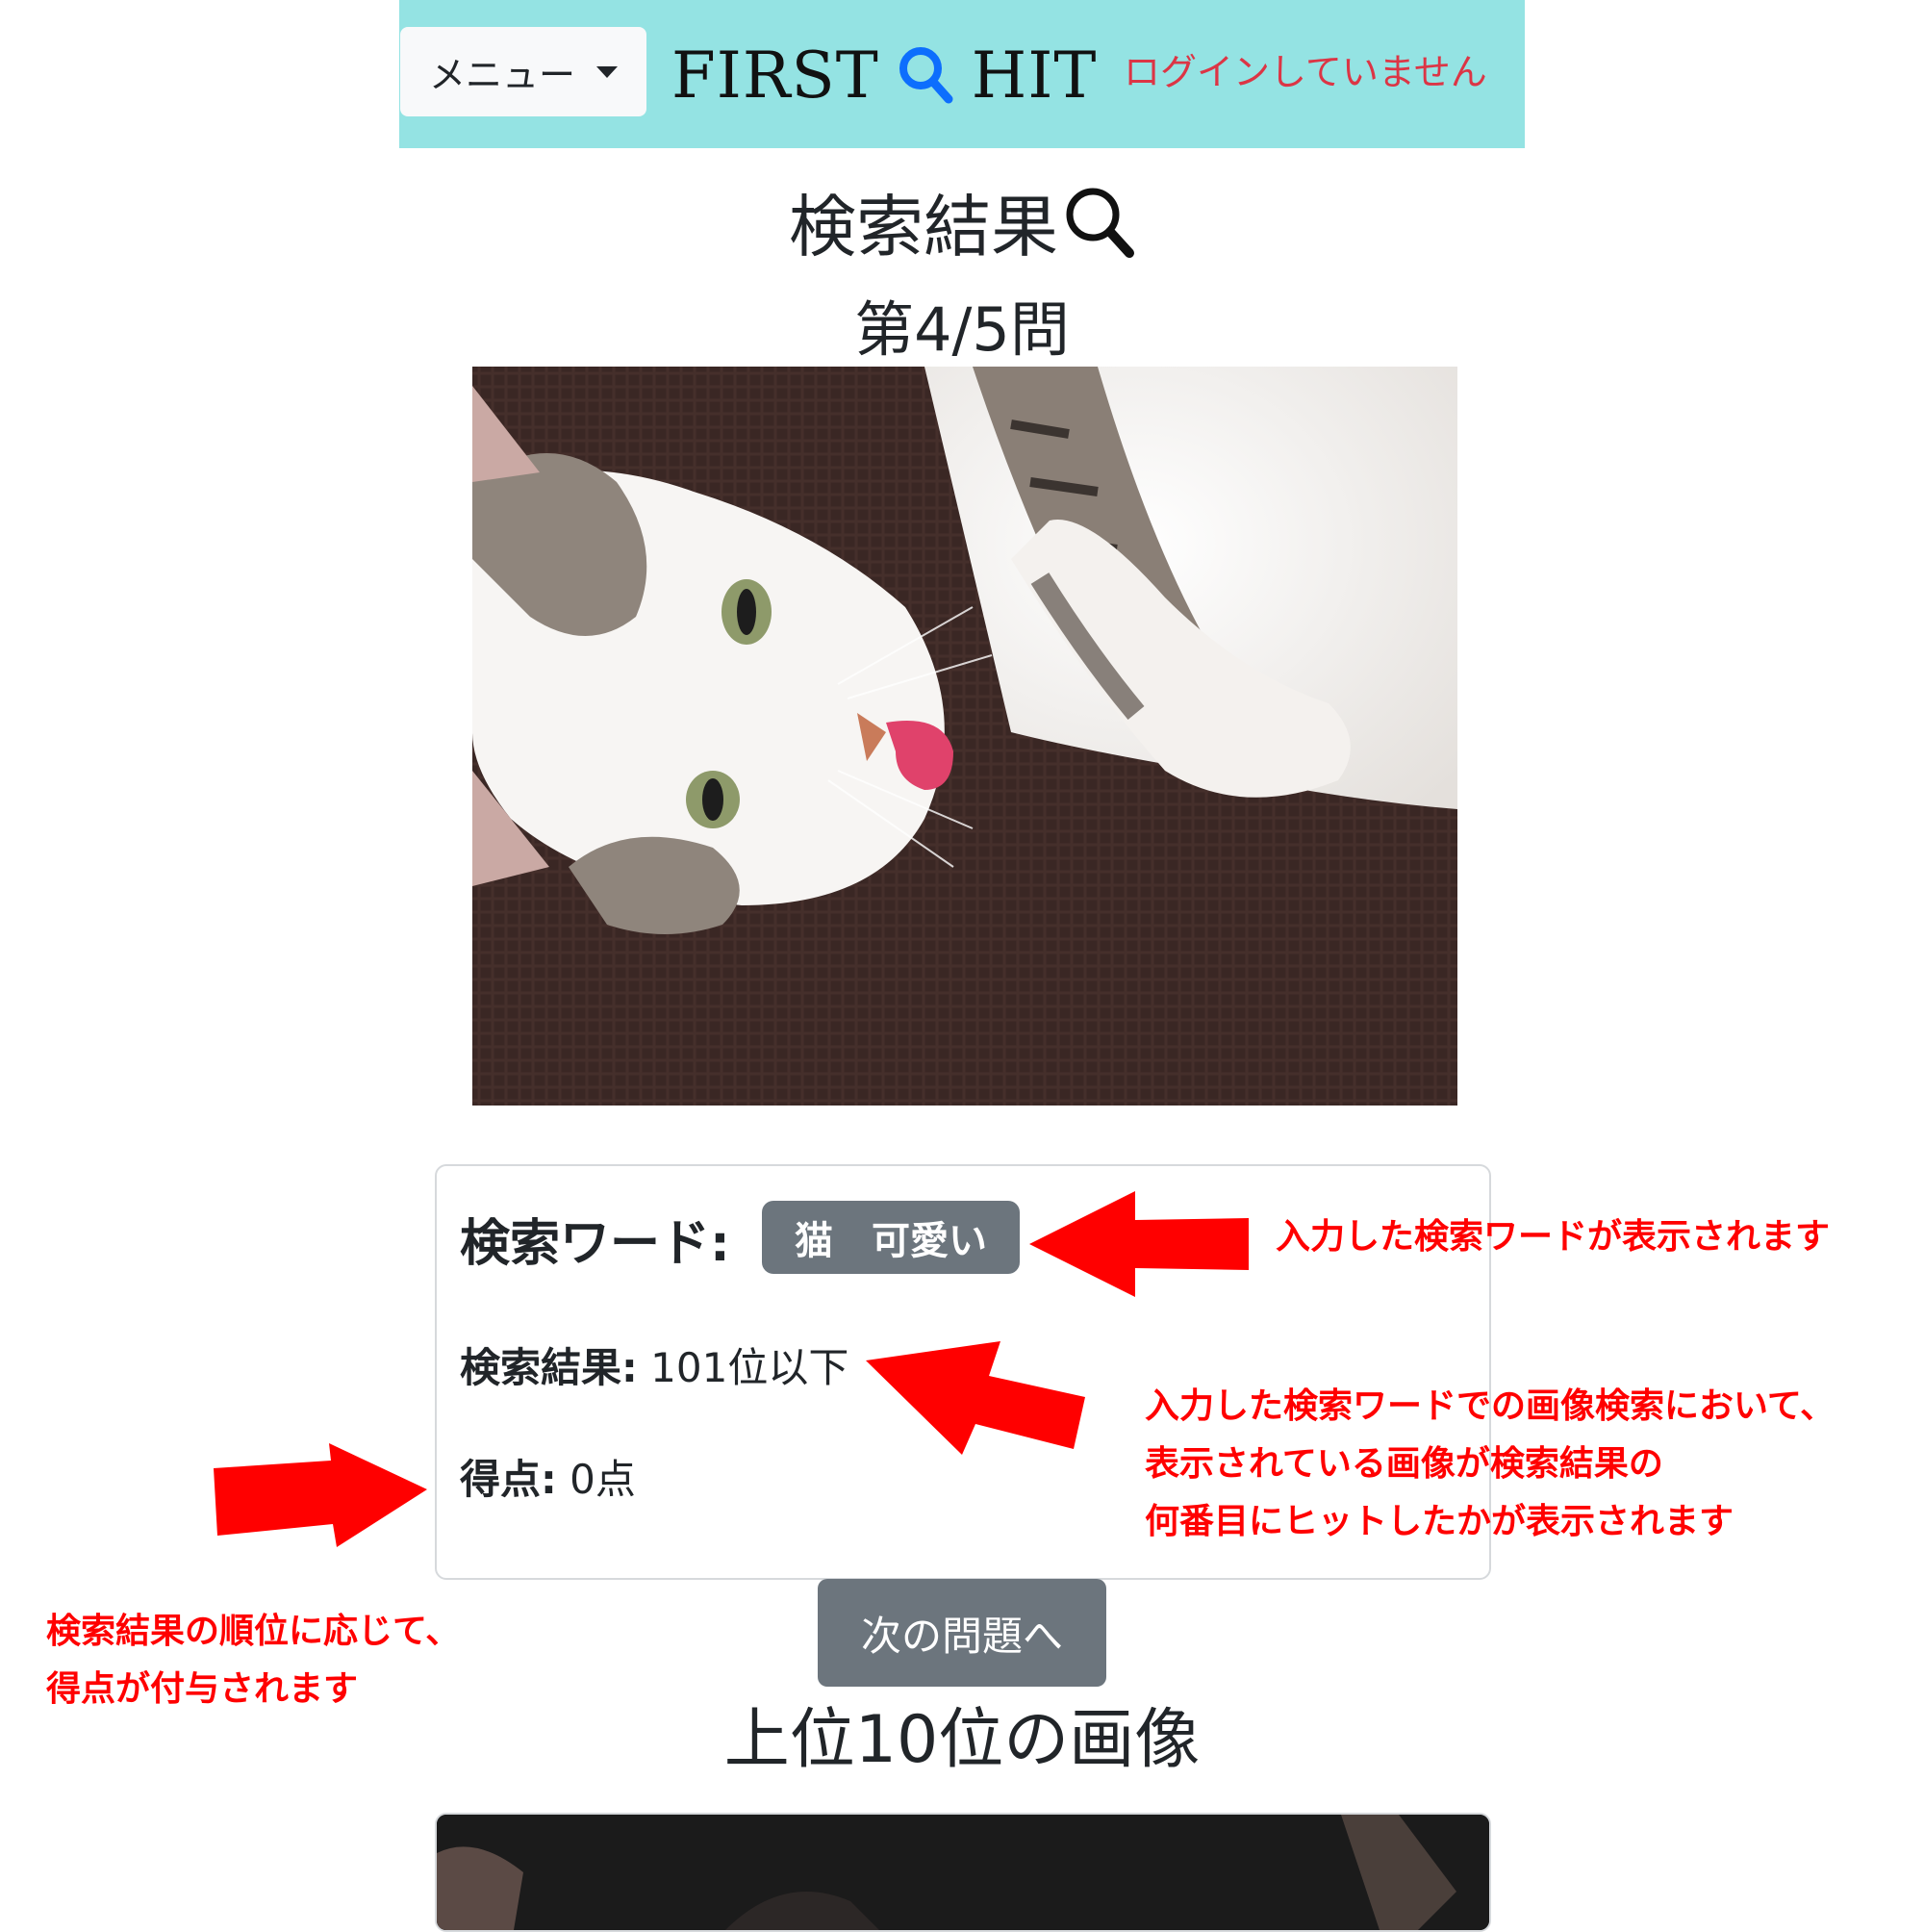 Image resolution: width=1924 pixels, height=1932 pixels. Describe the element at coordinates (884, 75) in the screenshot. I see `brand-logo: FIRST HIT` at that location.